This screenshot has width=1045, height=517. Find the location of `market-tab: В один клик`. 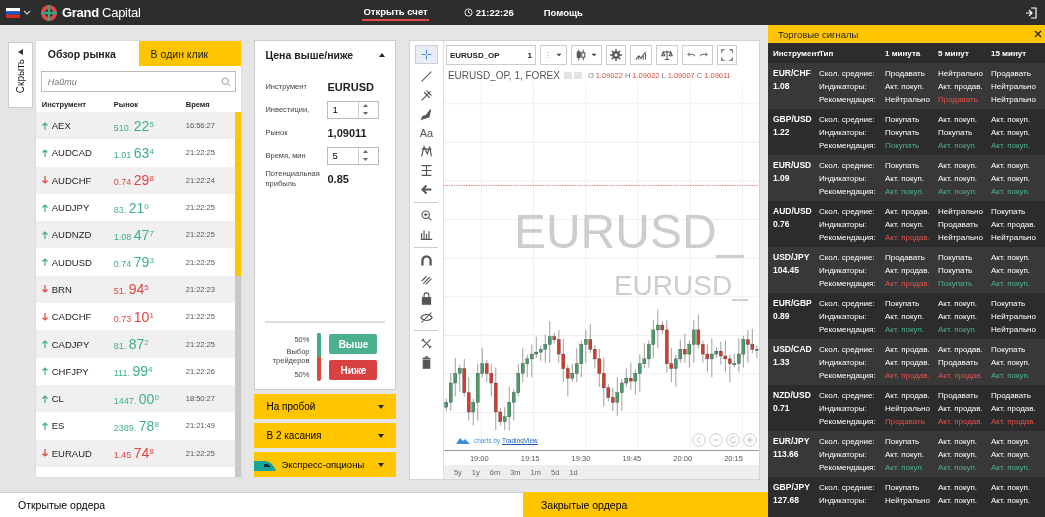

market-tab: В один клик is located at coordinates (190, 53).